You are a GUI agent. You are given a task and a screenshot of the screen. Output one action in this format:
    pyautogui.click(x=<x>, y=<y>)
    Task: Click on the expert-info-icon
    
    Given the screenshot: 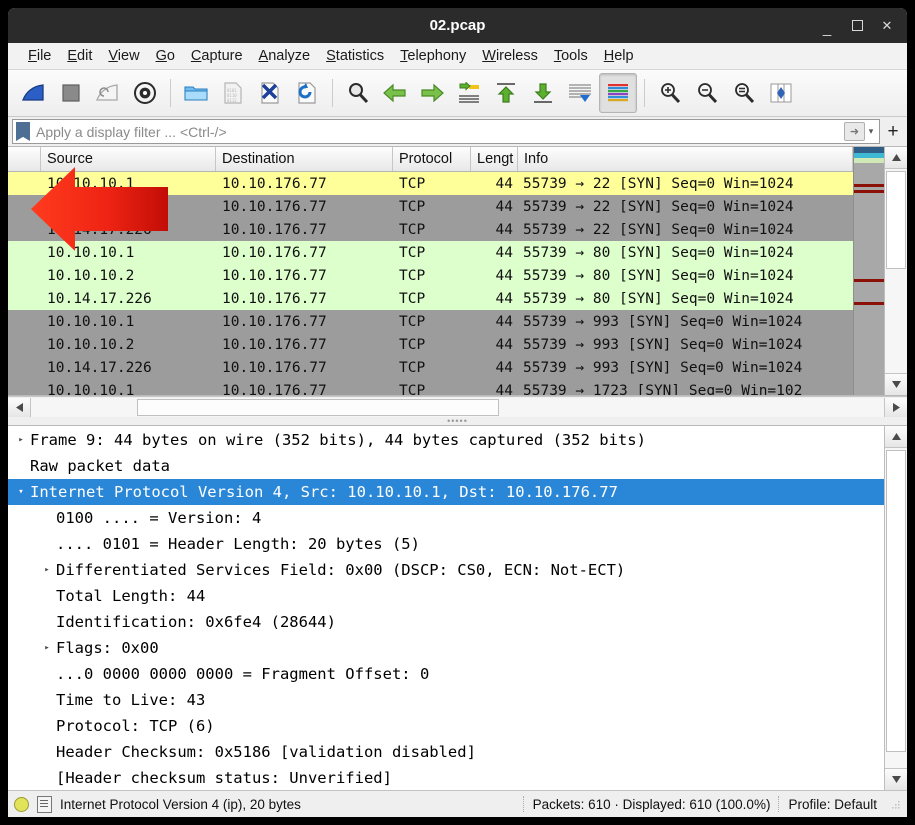 What is the action you would take?
    pyautogui.click(x=21, y=804)
    